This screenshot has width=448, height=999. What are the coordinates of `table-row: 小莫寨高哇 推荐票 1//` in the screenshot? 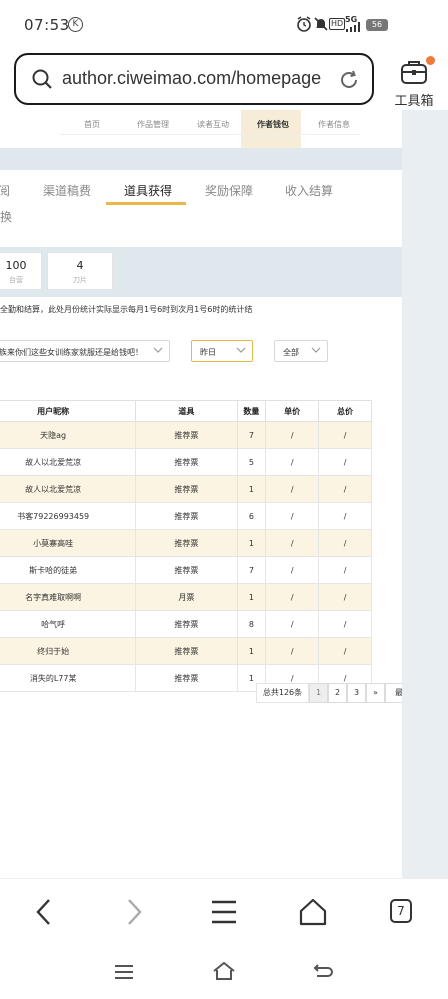 It's located at (186, 543).